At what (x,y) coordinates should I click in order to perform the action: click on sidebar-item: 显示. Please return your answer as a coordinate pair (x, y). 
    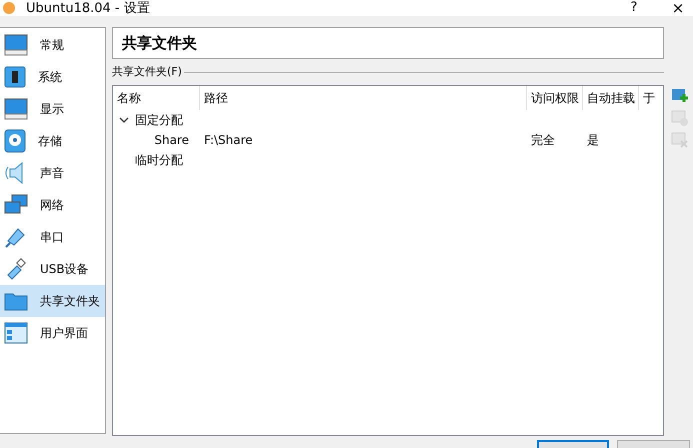
    Looking at the image, I should click on (52, 109).